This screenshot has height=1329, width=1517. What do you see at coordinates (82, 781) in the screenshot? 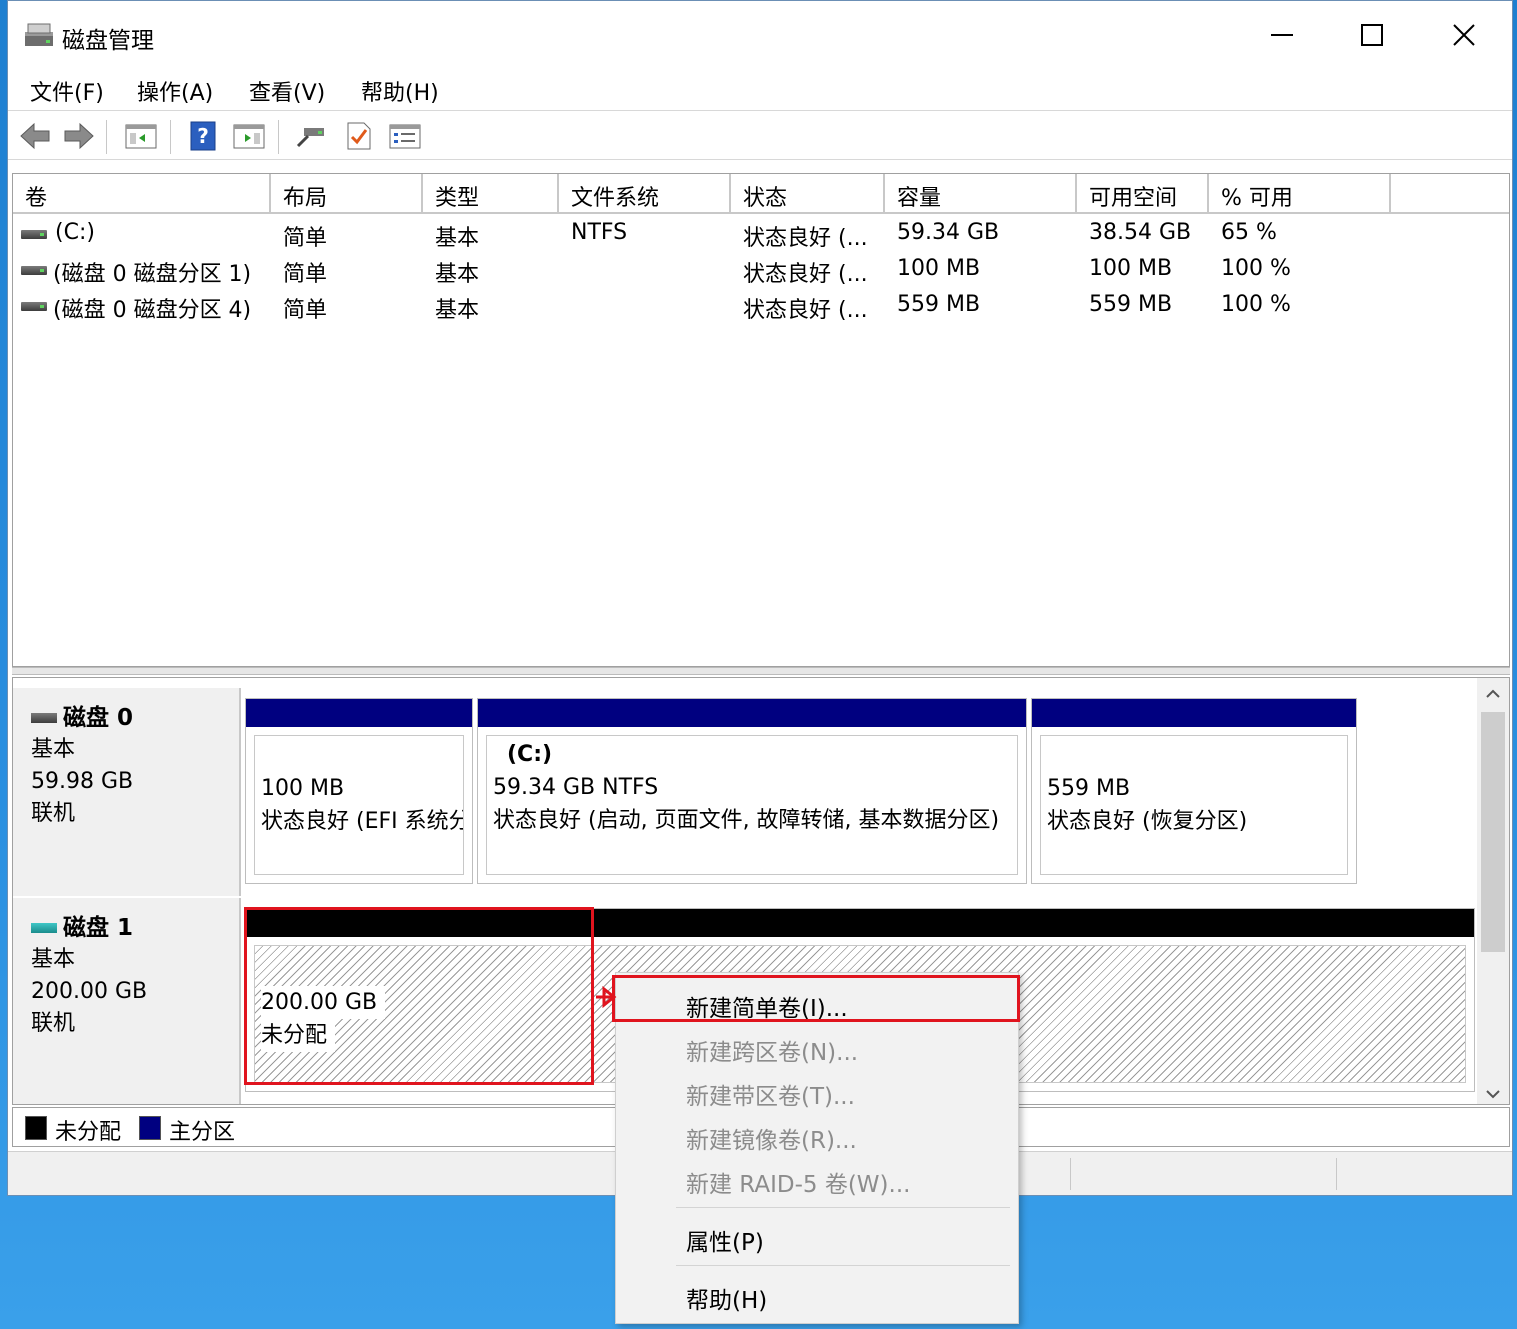
I see `disk-size: 59.98 GB` at bounding box center [82, 781].